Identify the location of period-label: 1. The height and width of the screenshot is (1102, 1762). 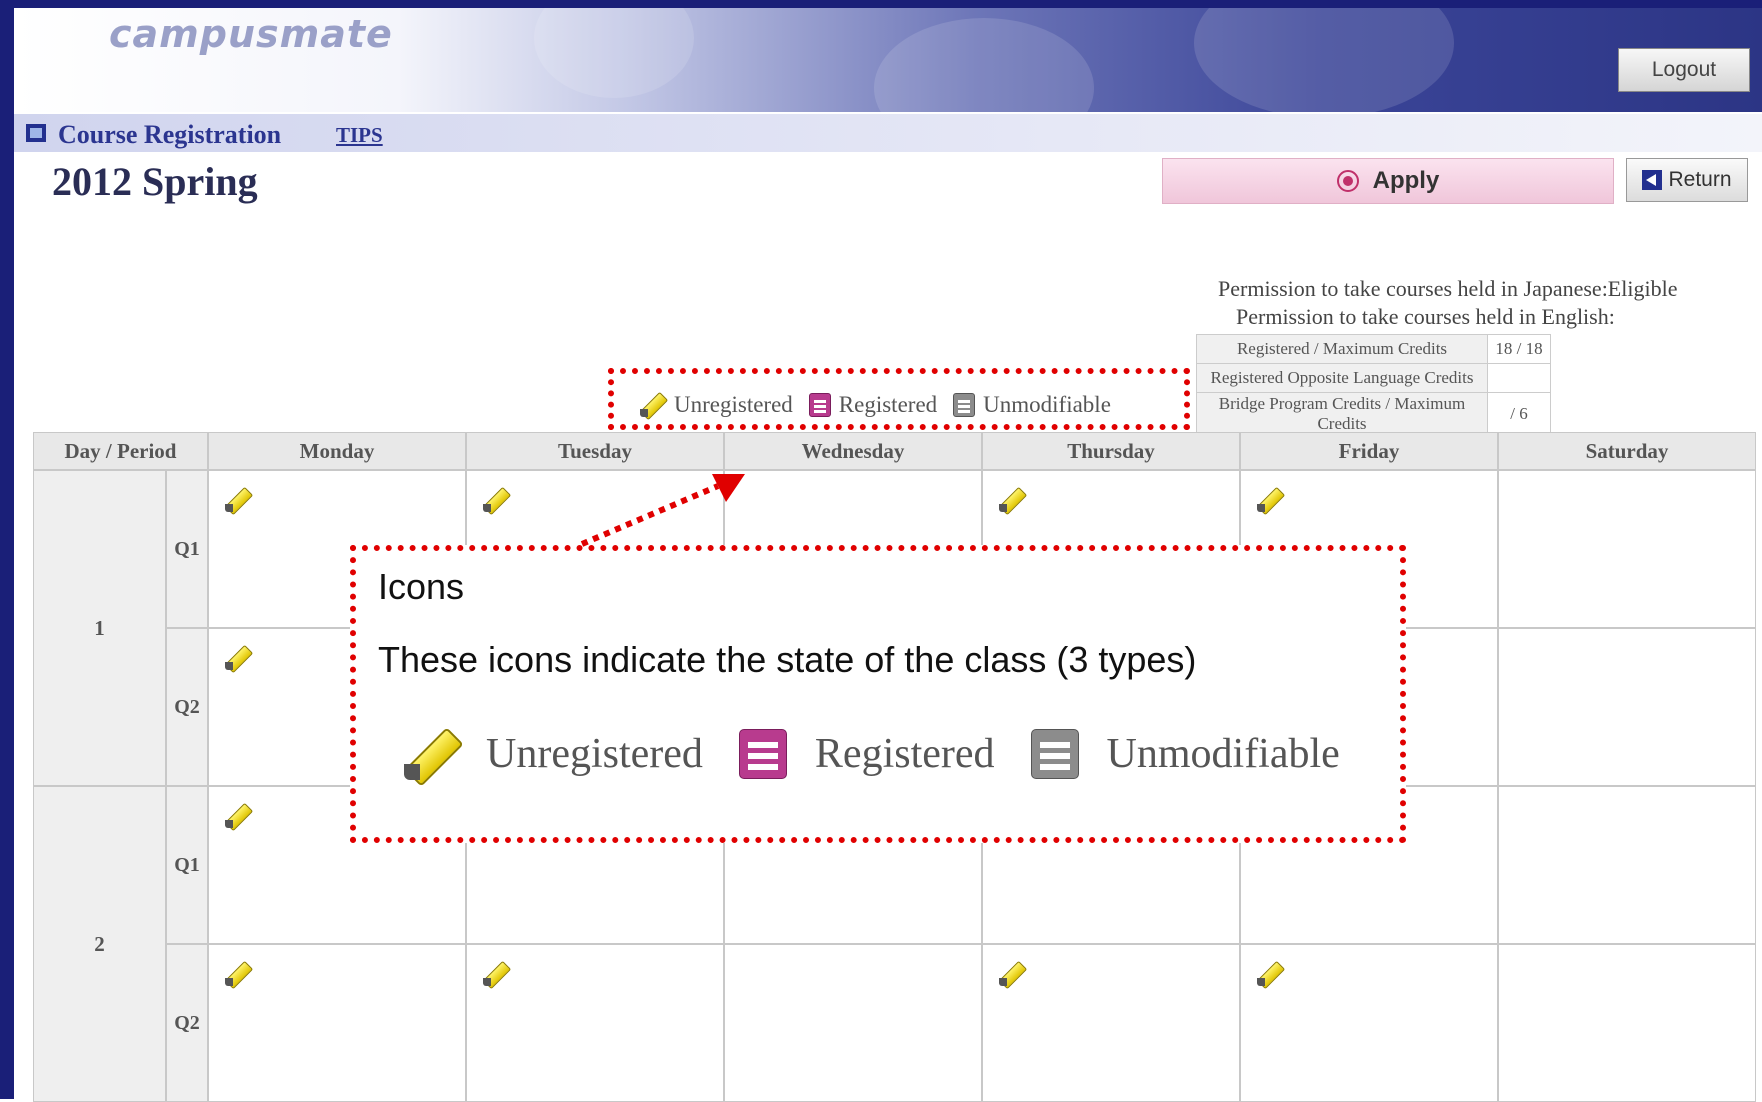
(99, 628).